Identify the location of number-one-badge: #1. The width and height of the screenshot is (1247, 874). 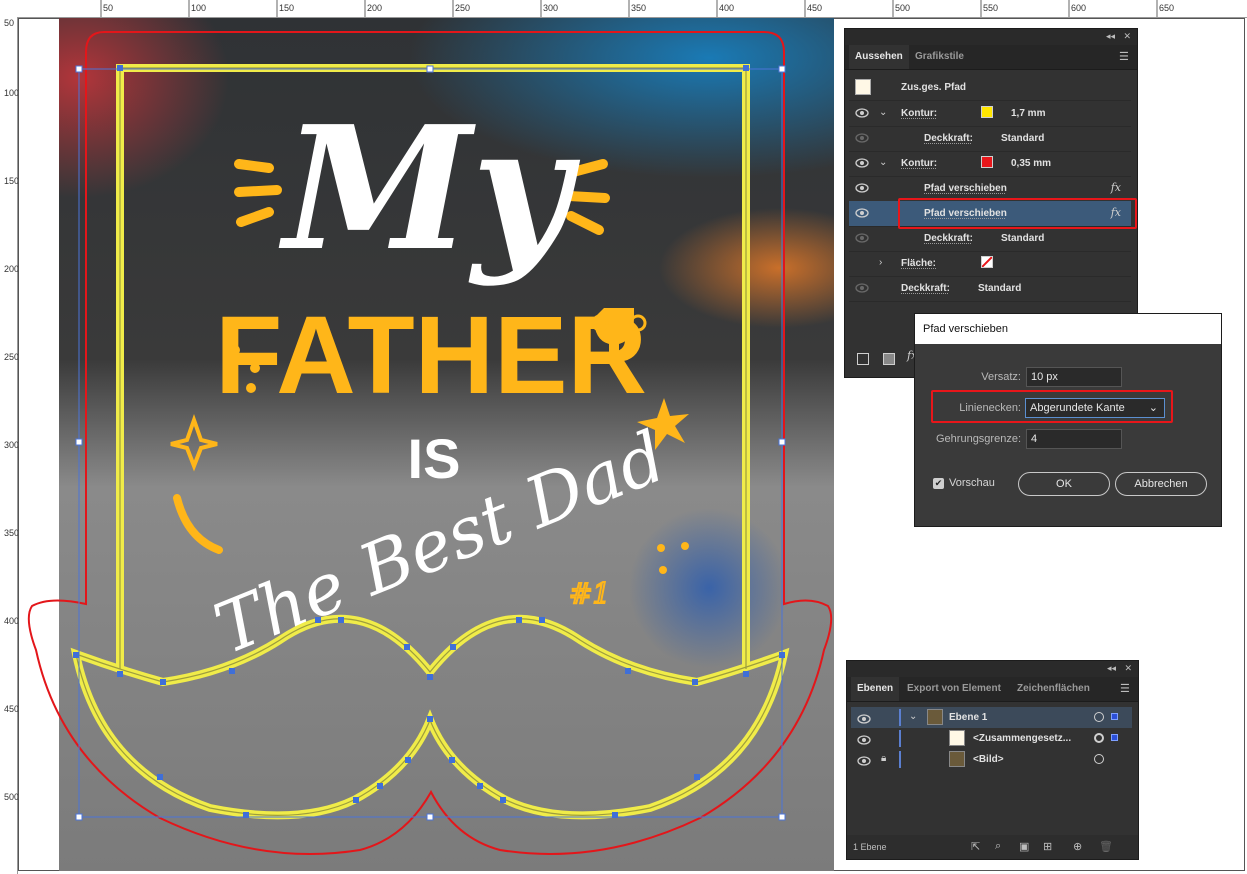
(589, 593).